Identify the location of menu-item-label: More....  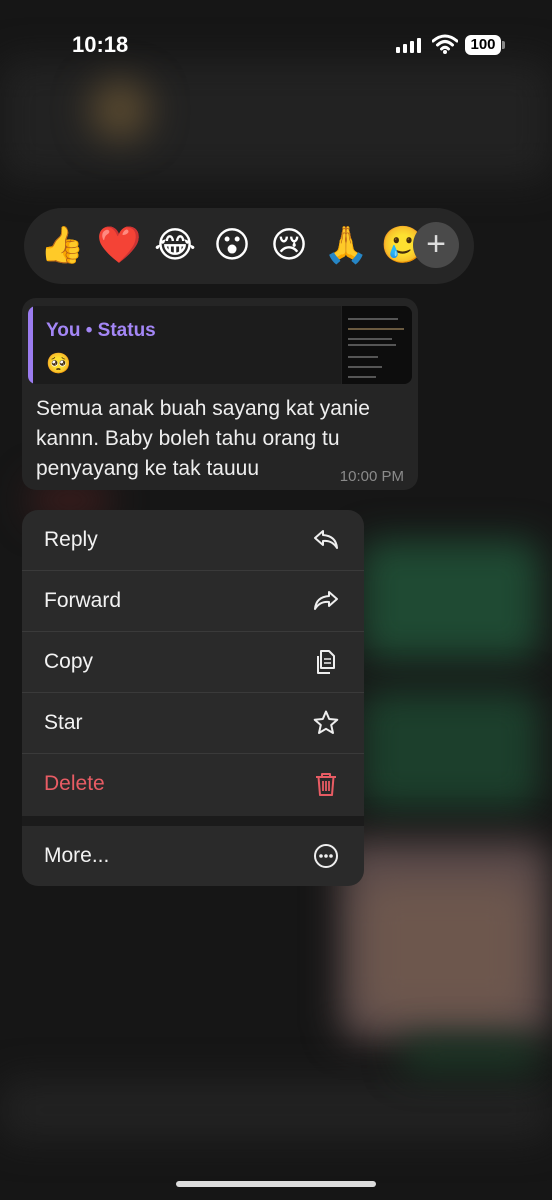
(77, 855).